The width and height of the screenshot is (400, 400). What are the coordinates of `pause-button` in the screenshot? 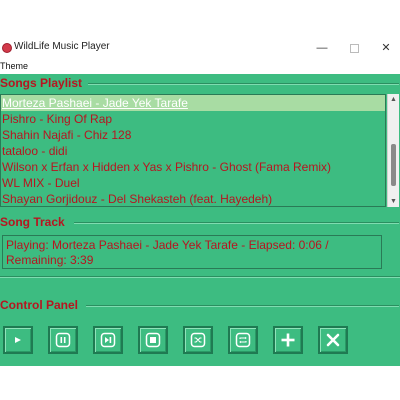 It's located at (63, 340).